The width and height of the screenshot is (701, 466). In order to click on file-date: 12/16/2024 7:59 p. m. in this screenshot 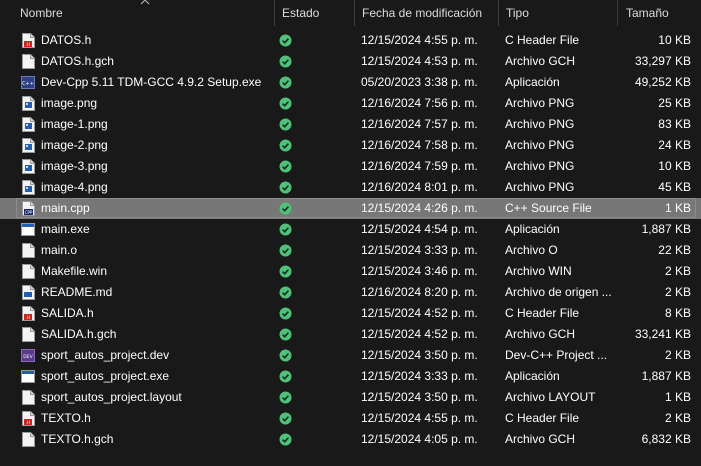, I will do `click(419, 166)`.